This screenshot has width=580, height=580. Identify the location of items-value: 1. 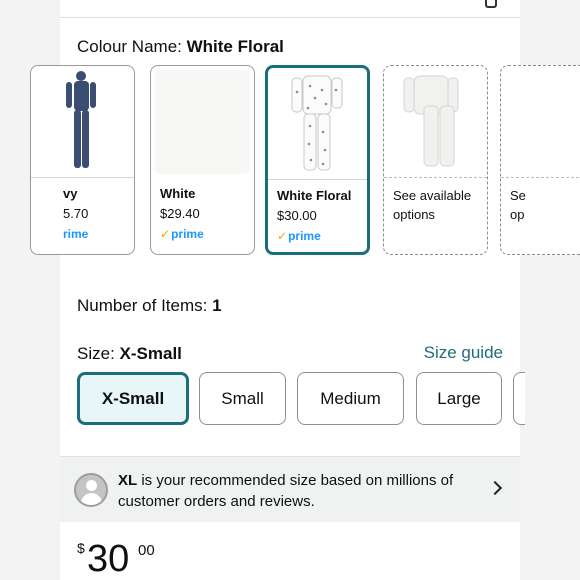
(217, 305).